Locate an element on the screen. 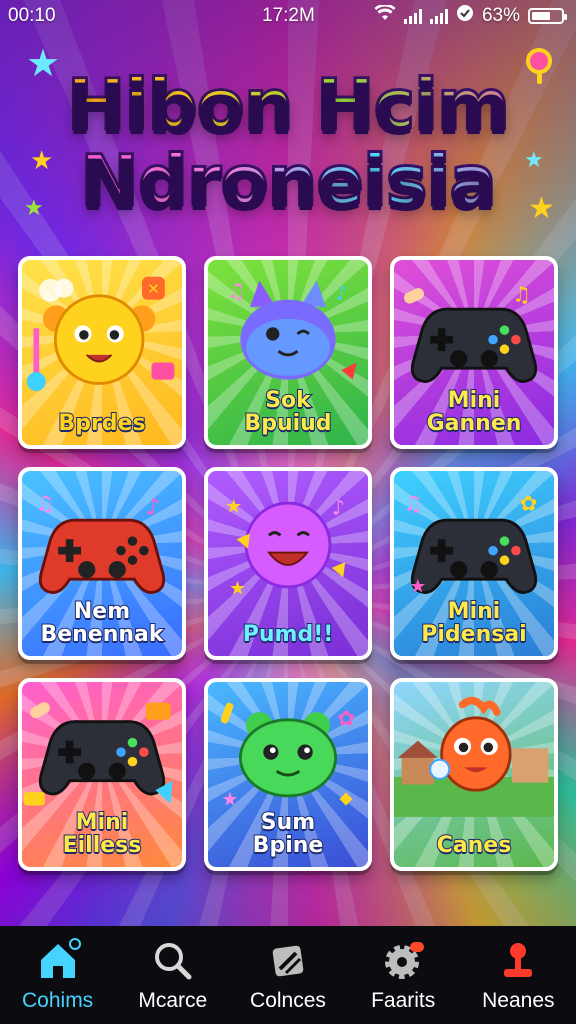  game-card: Canes is located at coordinates (474, 774).